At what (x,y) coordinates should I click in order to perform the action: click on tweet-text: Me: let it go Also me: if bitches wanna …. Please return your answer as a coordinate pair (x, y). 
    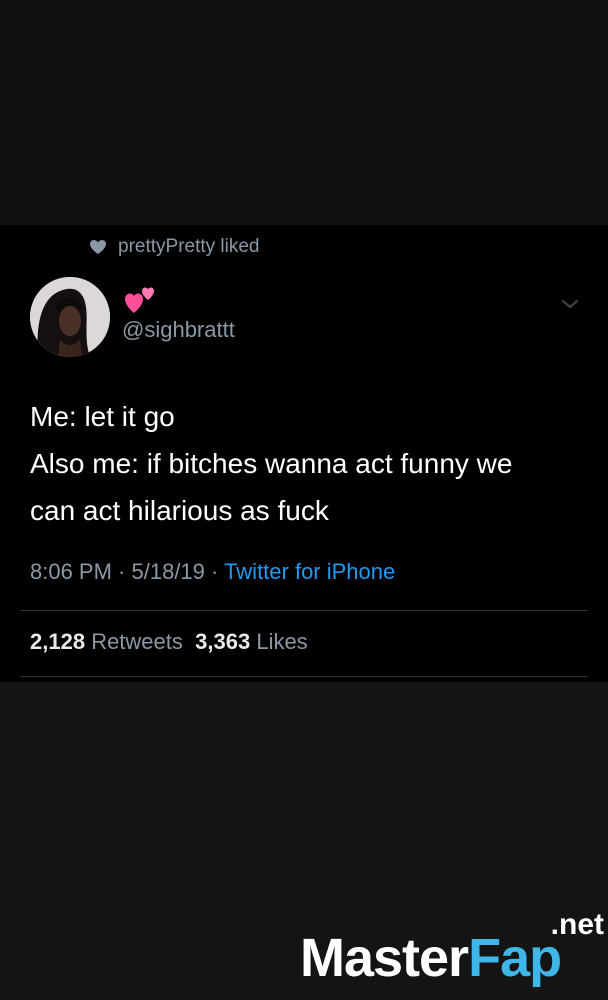
    Looking at the image, I should click on (310, 463).